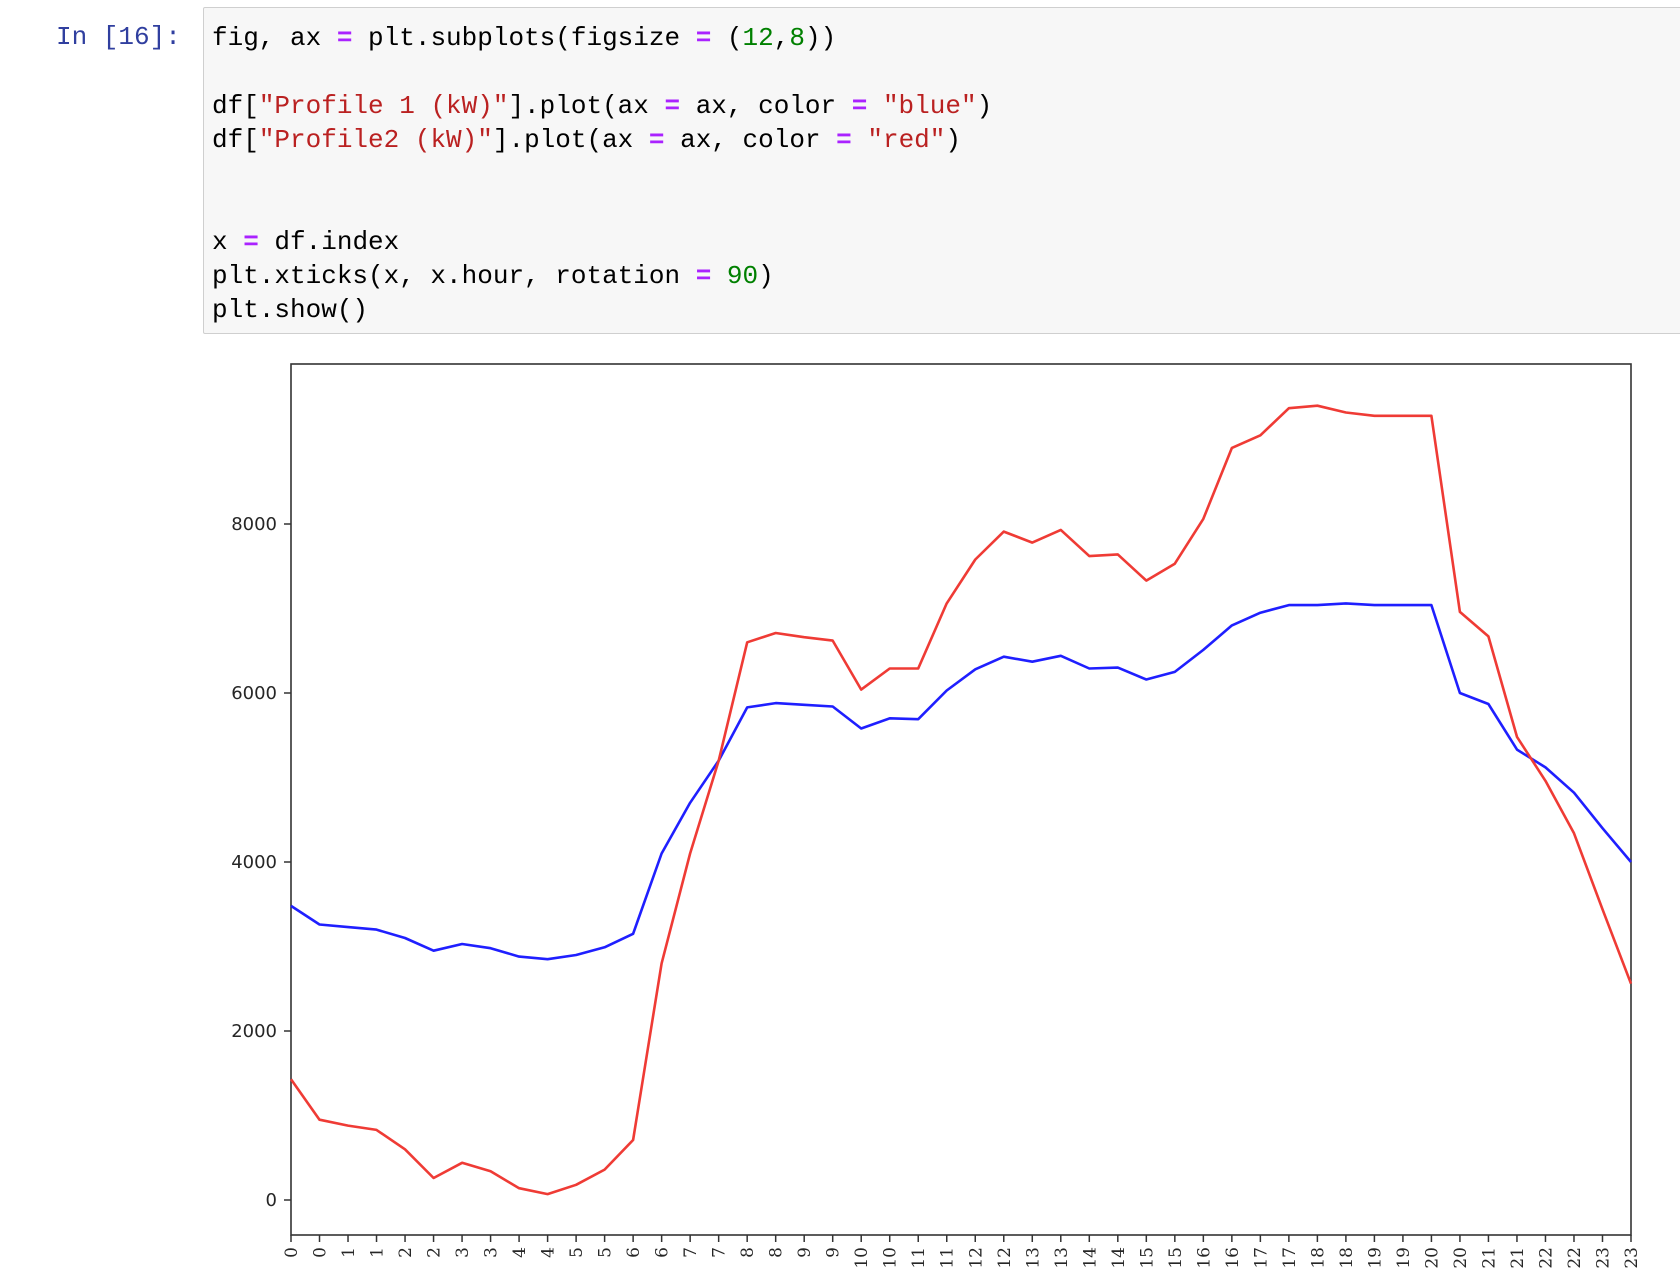  I want to click on y-tick-label: 8000, so click(254, 524).